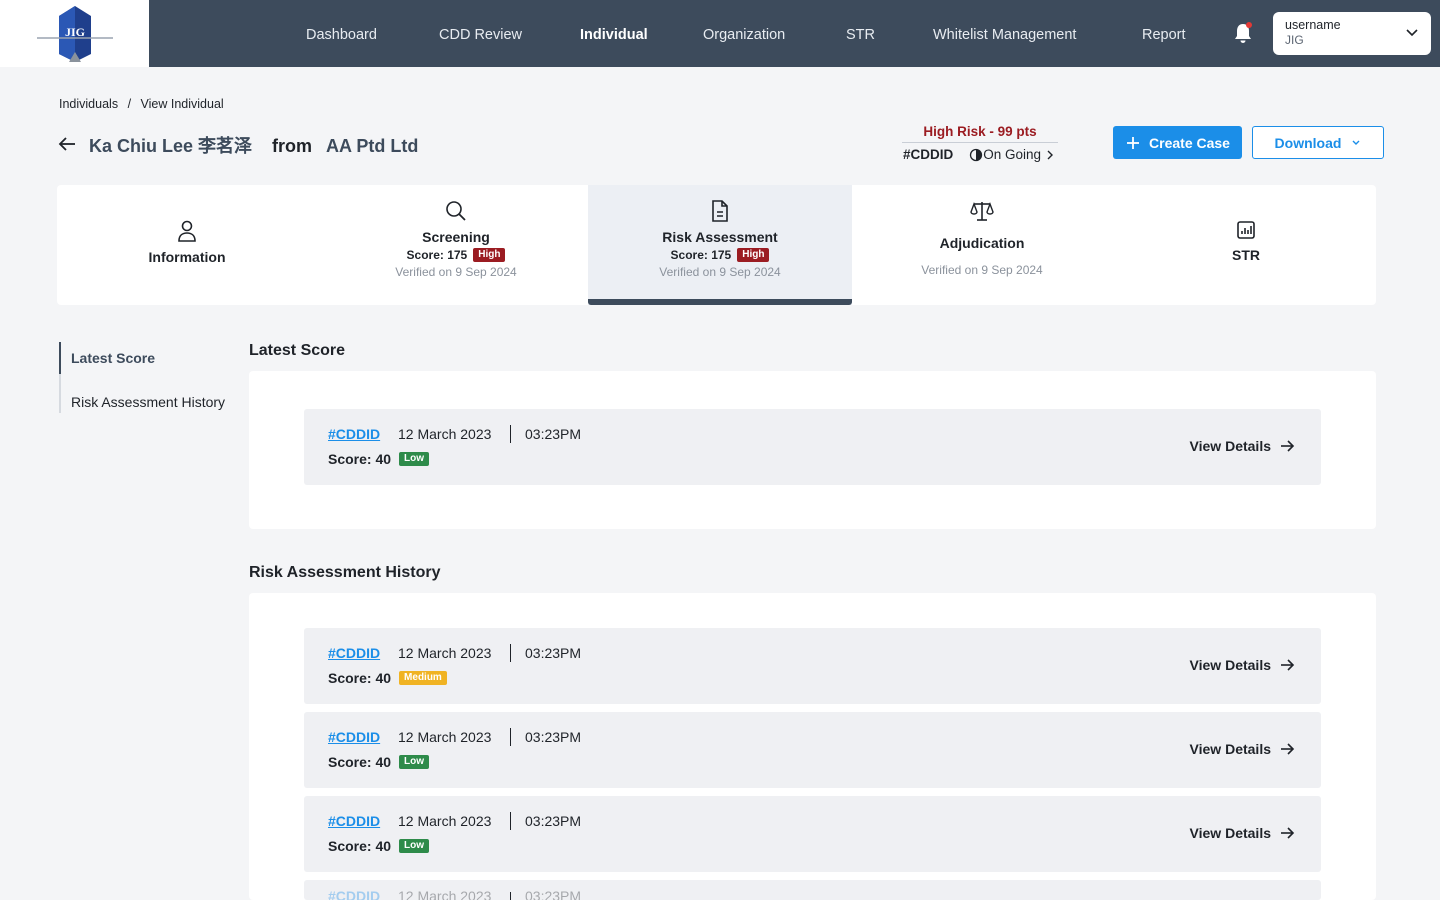  What do you see at coordinates (1294, 40) in the screenshot?
I see `user-org-label: JIG` at bounding box center [1294, 40].